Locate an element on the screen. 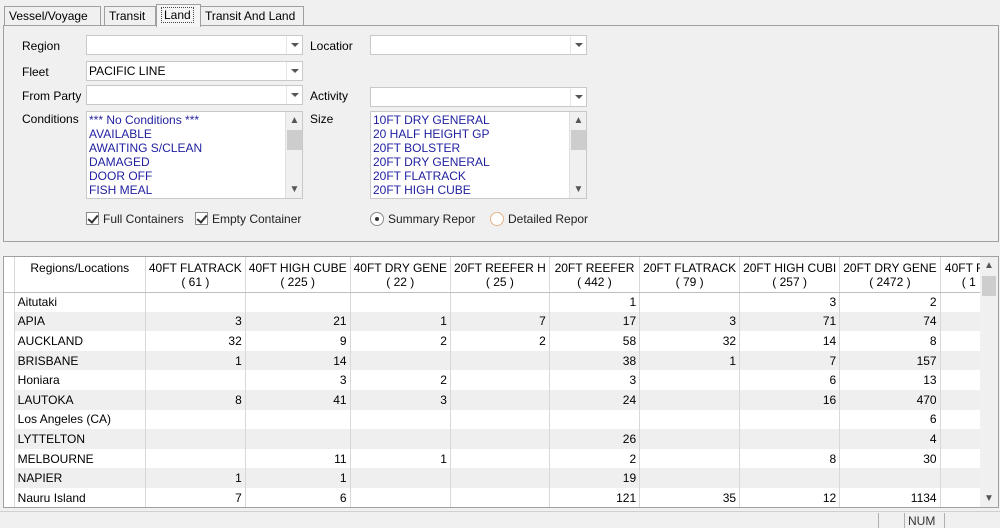  list-item: 20FT HIGH CUBE is located at coordinates (470, 190).